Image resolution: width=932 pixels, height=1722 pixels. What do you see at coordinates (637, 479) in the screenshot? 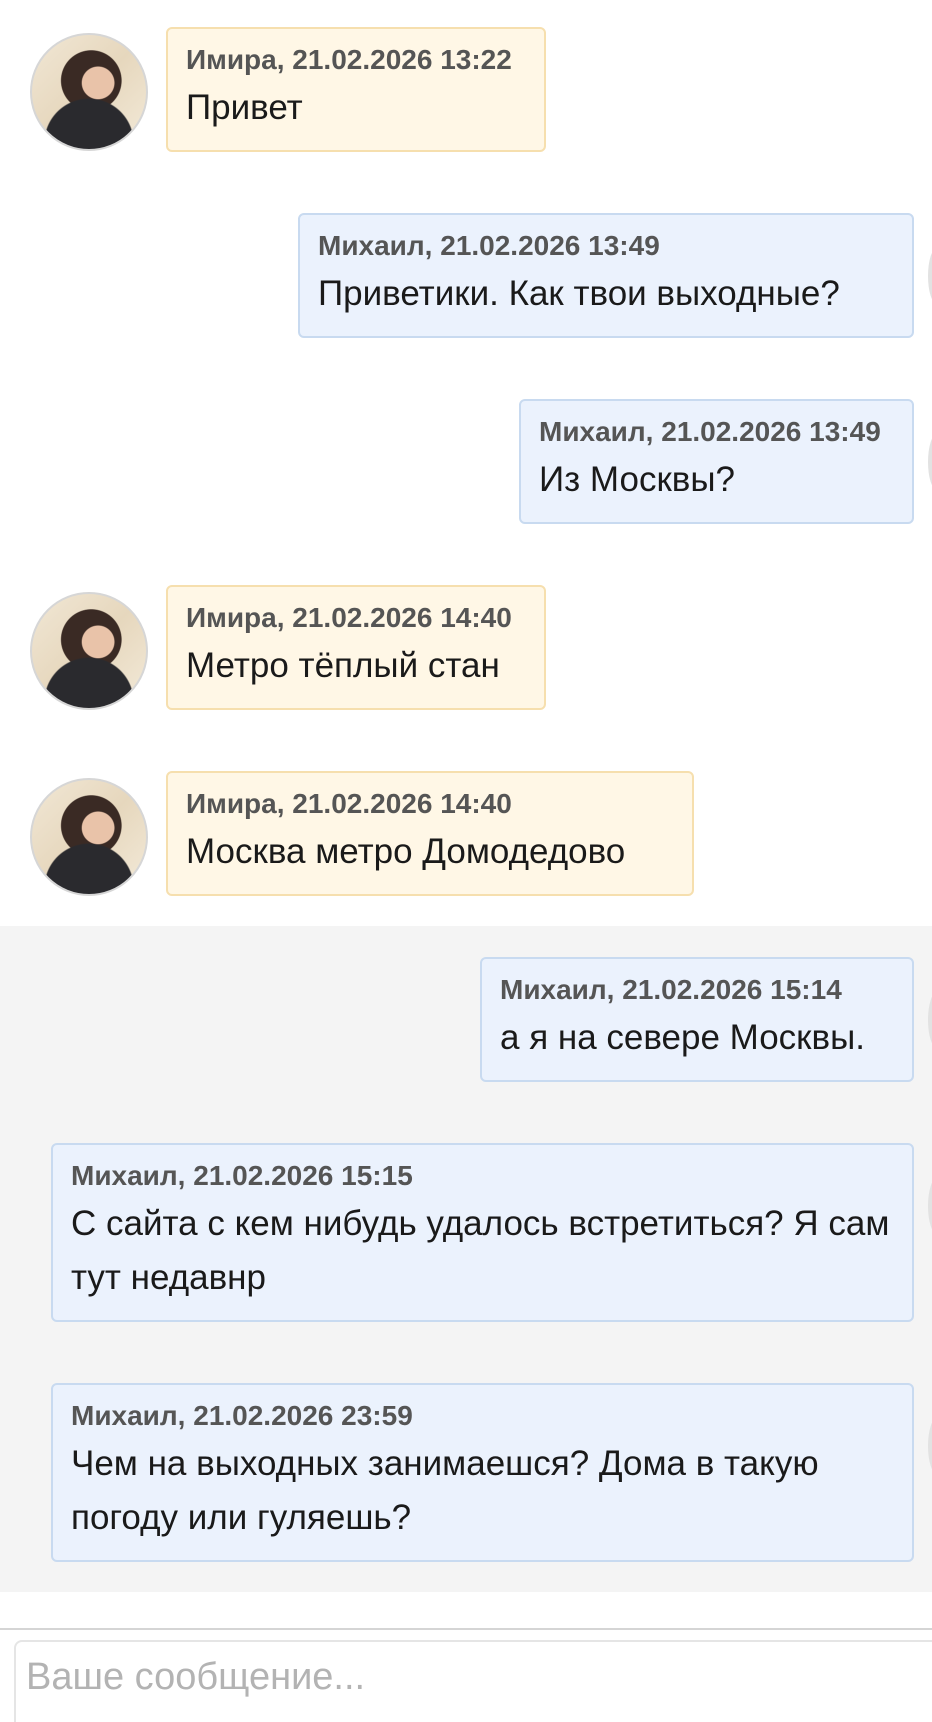
I see `message-text: Из Москвы?` at bounding box center [637, 479].